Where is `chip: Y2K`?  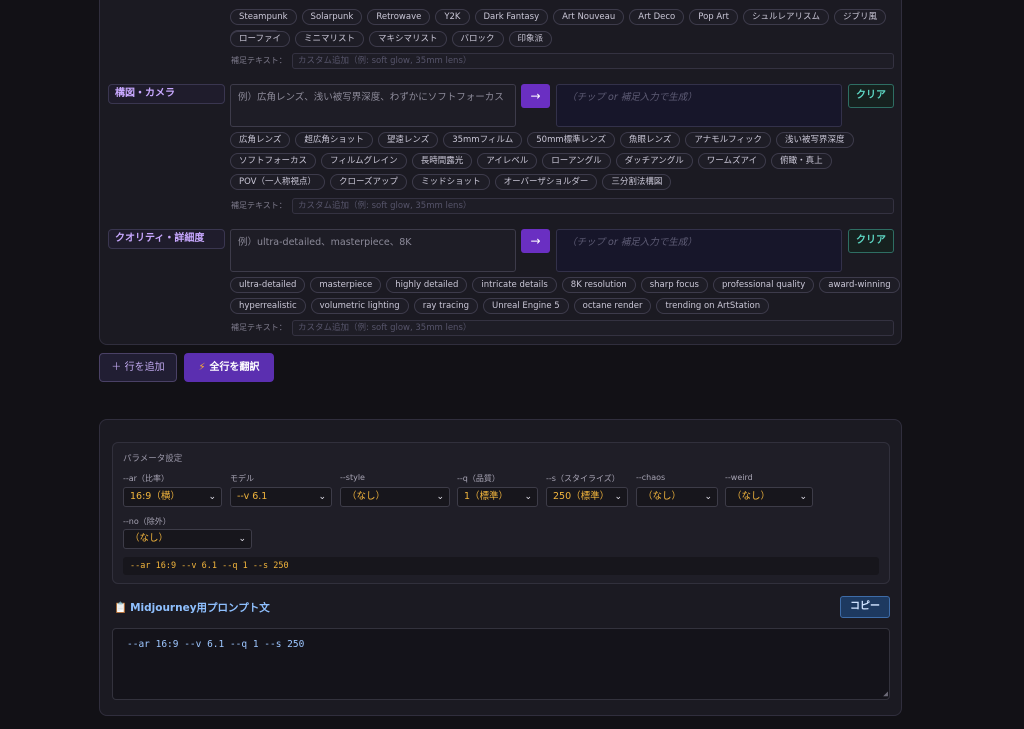
chip: Y2K is located at coordinates (452, 17).